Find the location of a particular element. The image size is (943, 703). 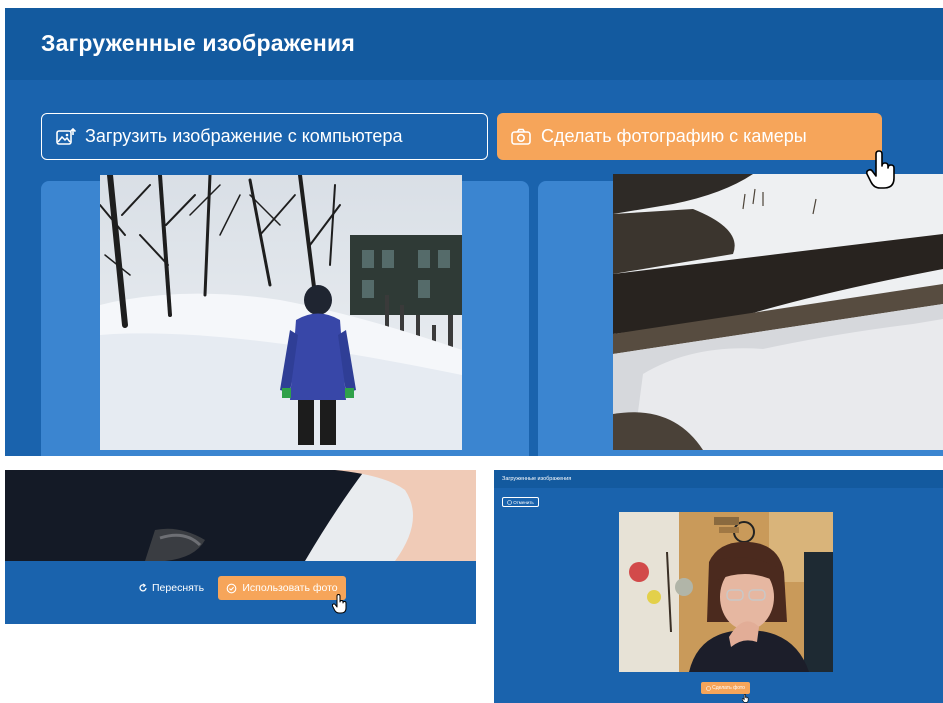

retake-button: Переснять is located at coordinates (171, 588).